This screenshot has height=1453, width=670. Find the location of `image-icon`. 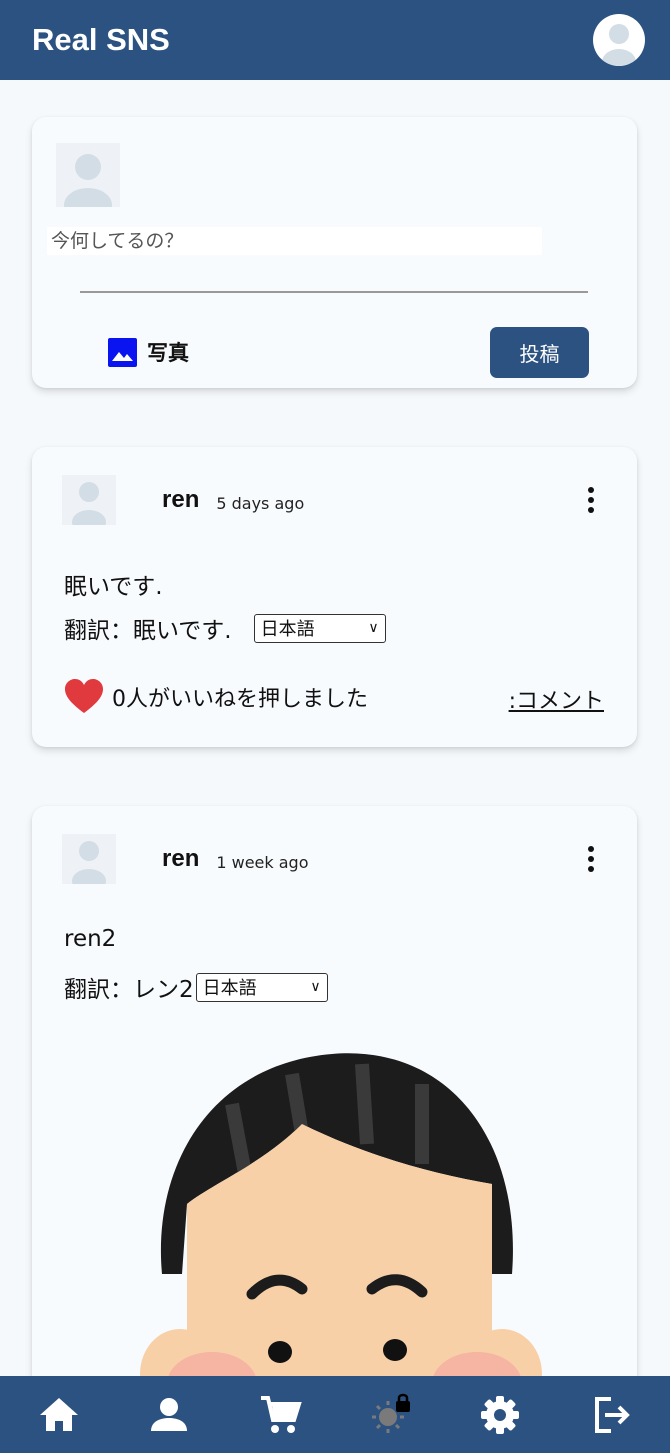

image-icon is located at coordinates (122, 352).